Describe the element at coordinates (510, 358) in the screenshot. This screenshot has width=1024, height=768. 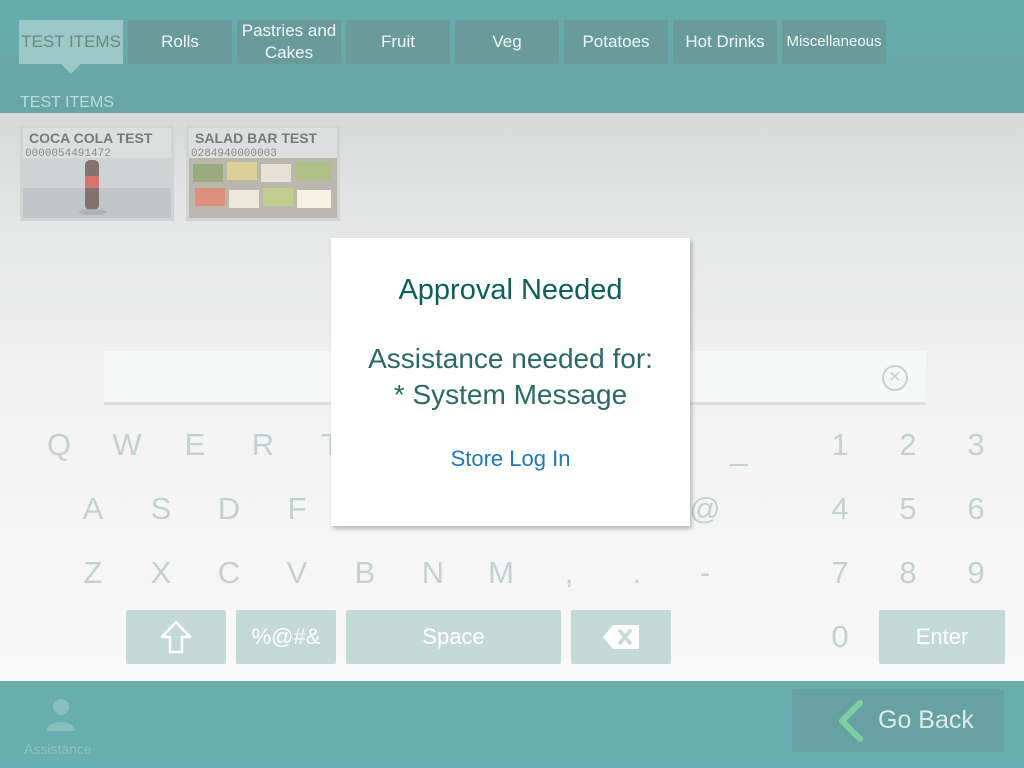
I see `dialog-message-line-1: Assistance needed for:` at that location.